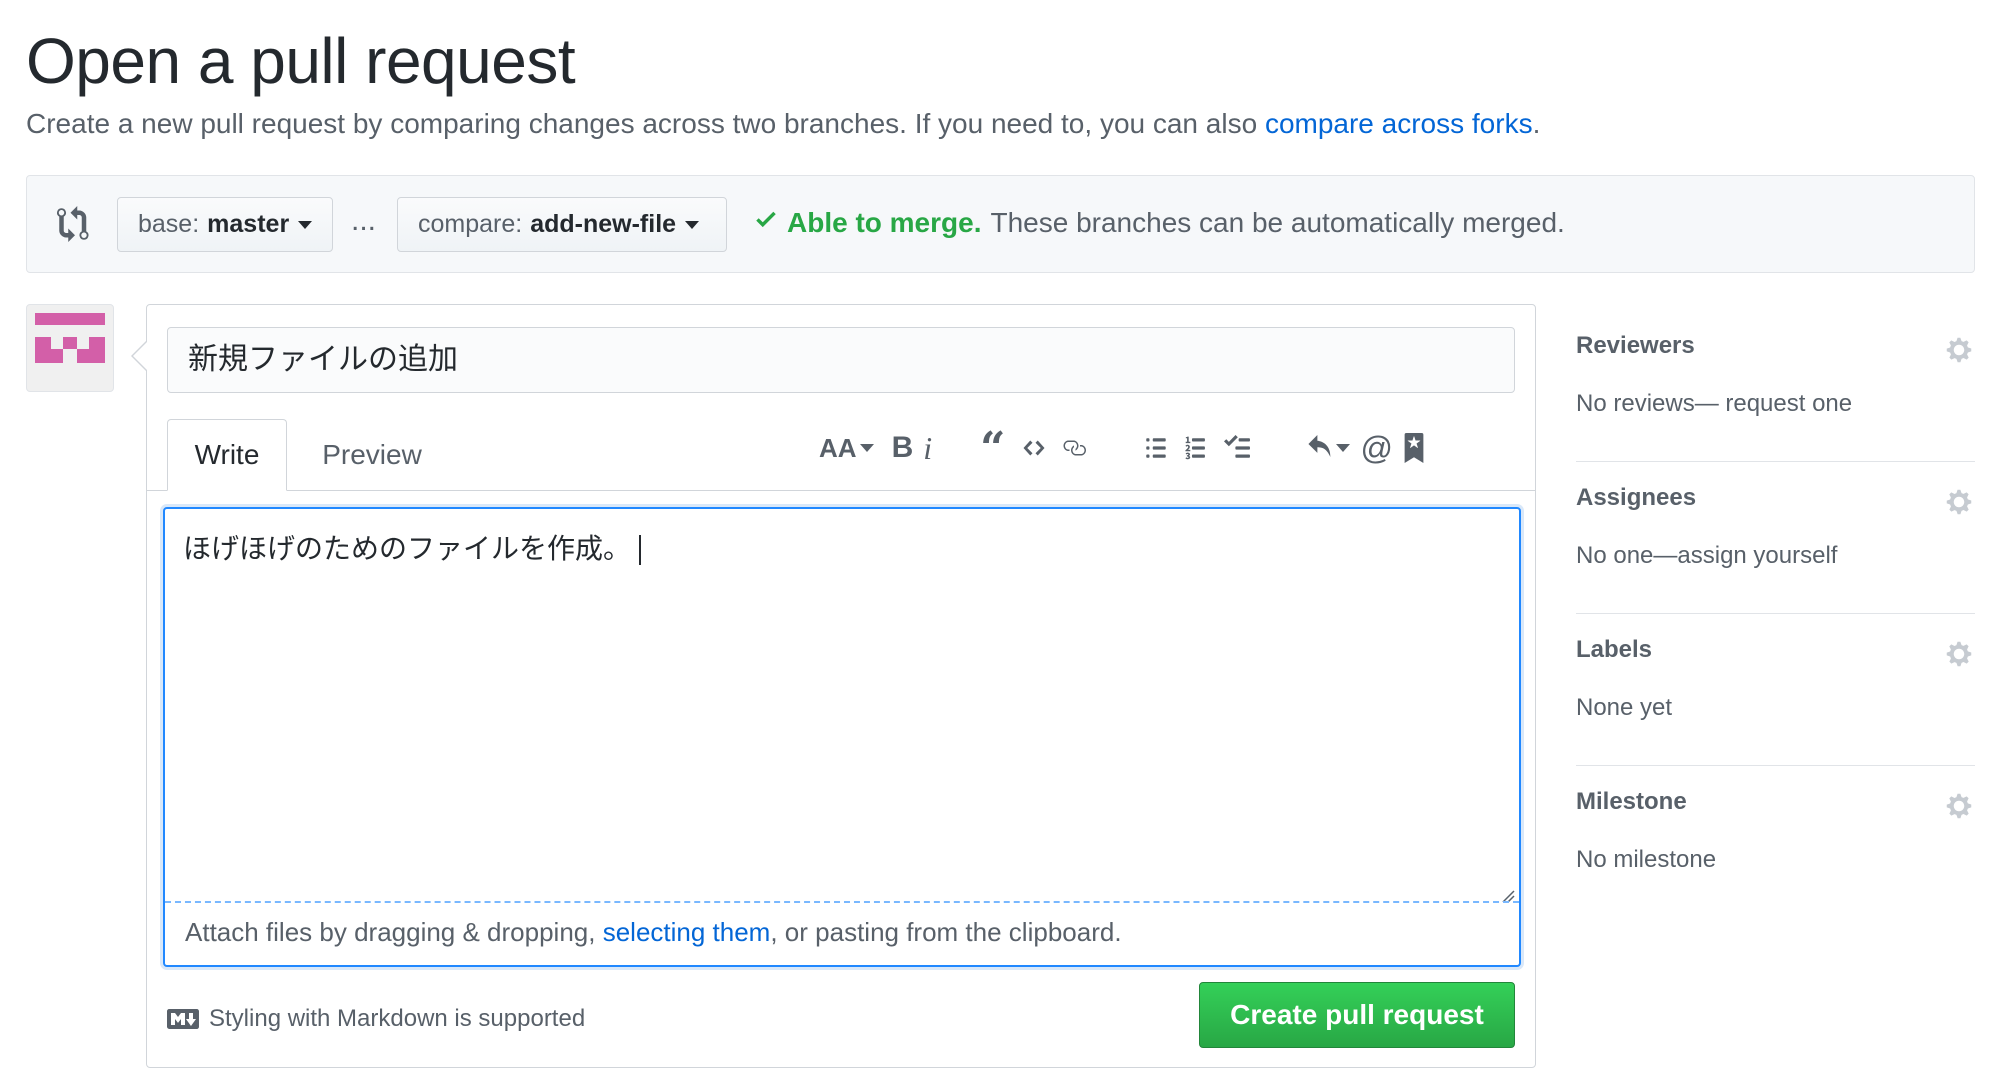  I want to click on bold-icon: B, so click(903, 448).